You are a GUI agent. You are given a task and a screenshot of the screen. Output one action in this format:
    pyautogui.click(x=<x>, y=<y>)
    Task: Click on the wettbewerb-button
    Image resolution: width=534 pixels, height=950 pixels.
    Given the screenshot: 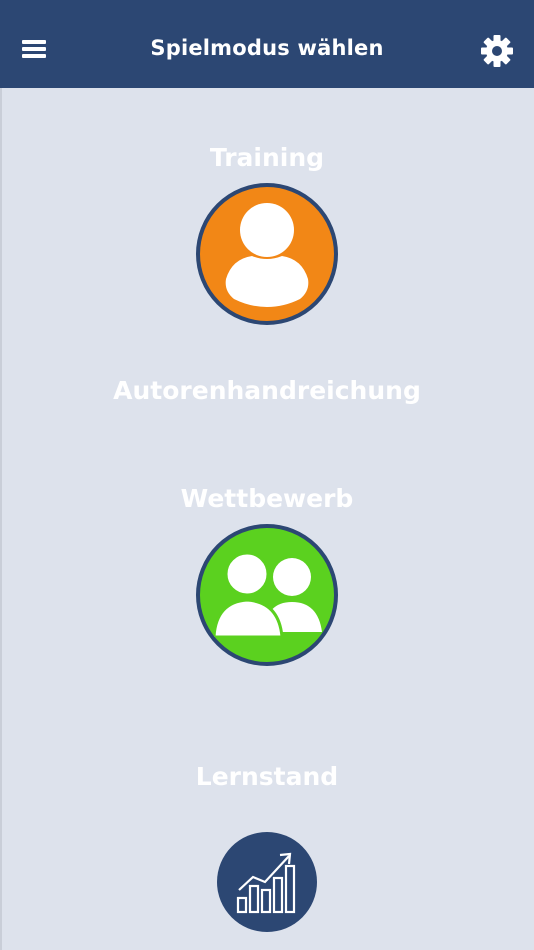 What is the action you would take?
    pyautogui.click(x=267, y=595)
    